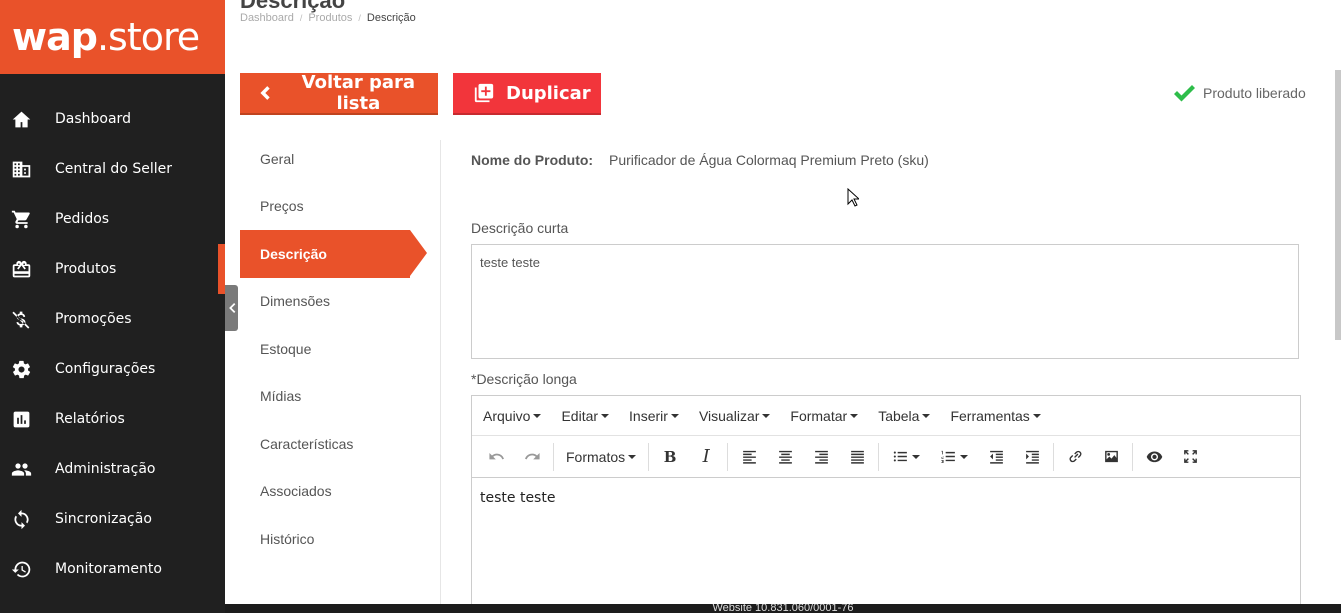  I want to click on menu-arquivo: Arquivo, so click(512, 416).